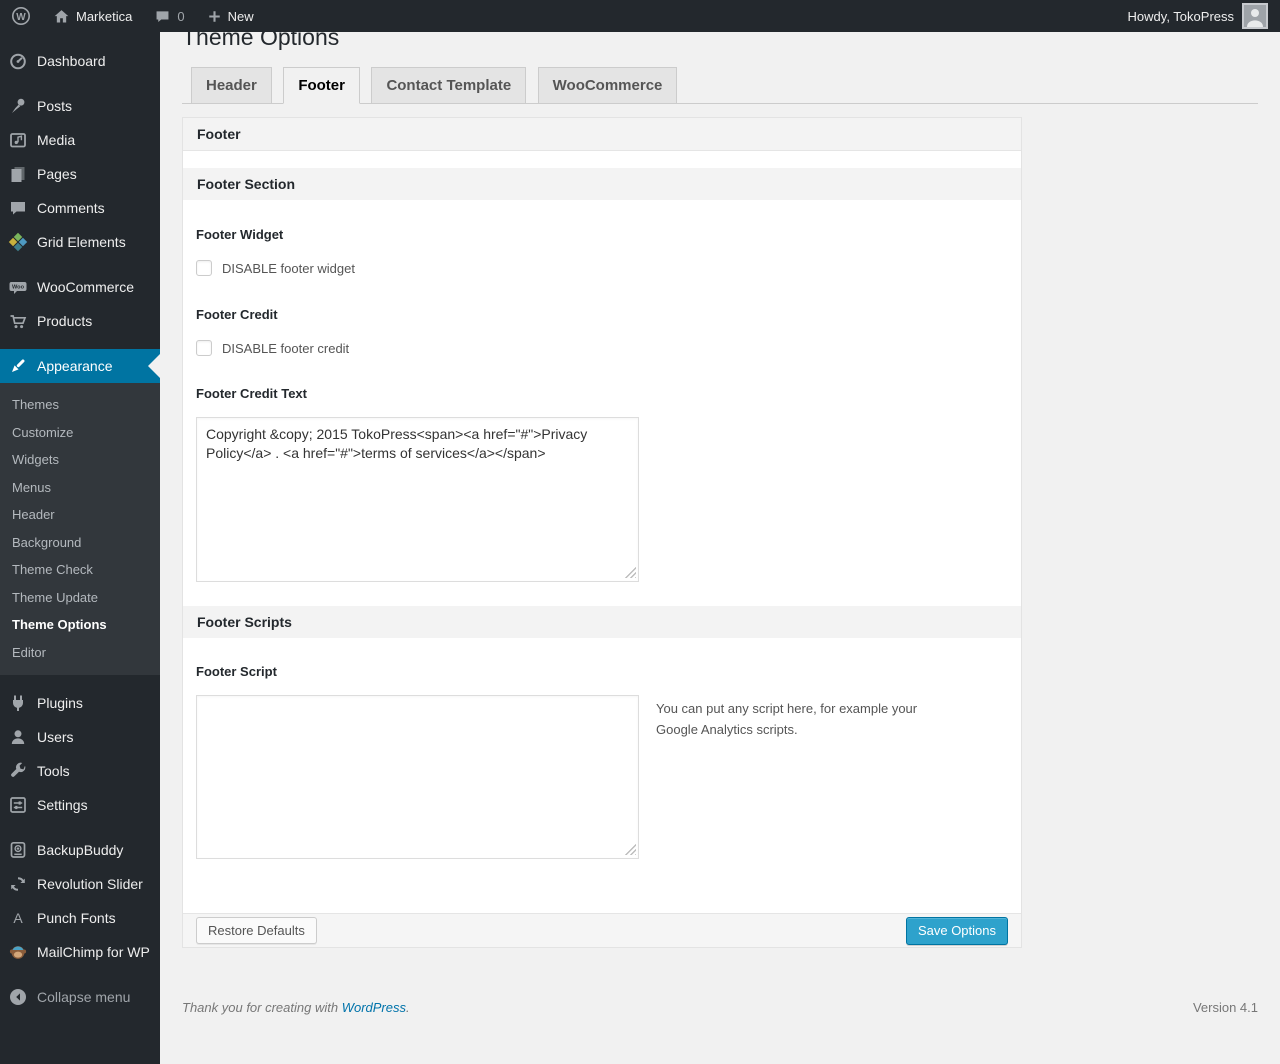  I want to click on wordpress-logo-icon: W, so click(21, 16).